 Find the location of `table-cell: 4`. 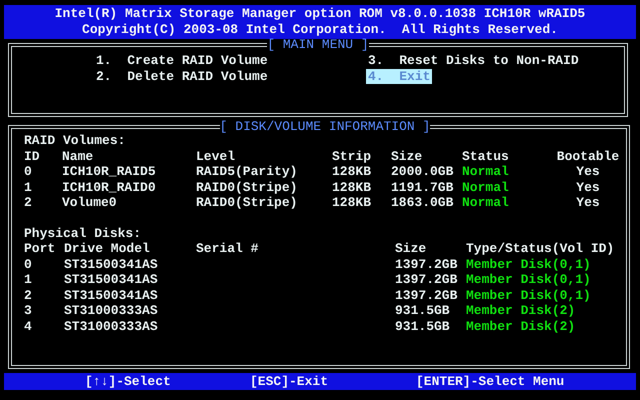

table-cell: 4 is located at coordinates (28, 326).